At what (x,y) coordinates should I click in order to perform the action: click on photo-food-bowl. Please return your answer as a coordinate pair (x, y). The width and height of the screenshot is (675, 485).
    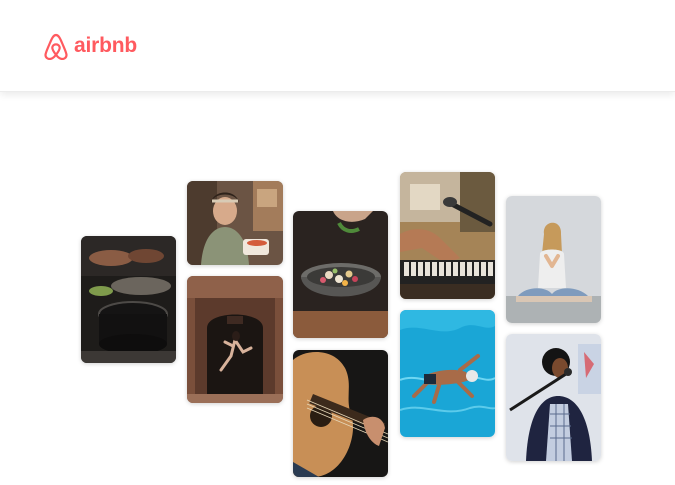
    Looking at the image, I should click on (340, 274).